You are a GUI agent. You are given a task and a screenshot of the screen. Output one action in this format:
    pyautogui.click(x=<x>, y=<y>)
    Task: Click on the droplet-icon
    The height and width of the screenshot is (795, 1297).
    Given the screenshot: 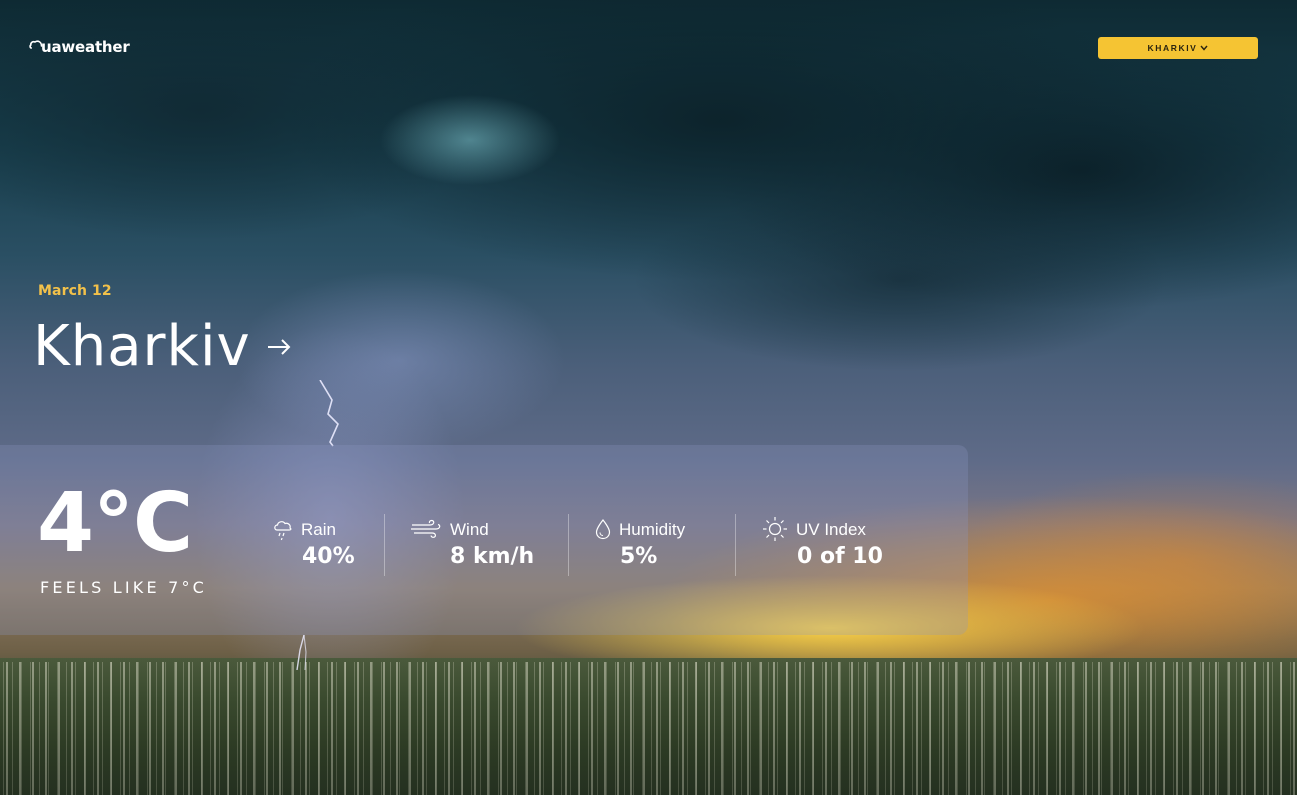 What is the action you would take?
    pyautogui.click(x=603, y=529)
    